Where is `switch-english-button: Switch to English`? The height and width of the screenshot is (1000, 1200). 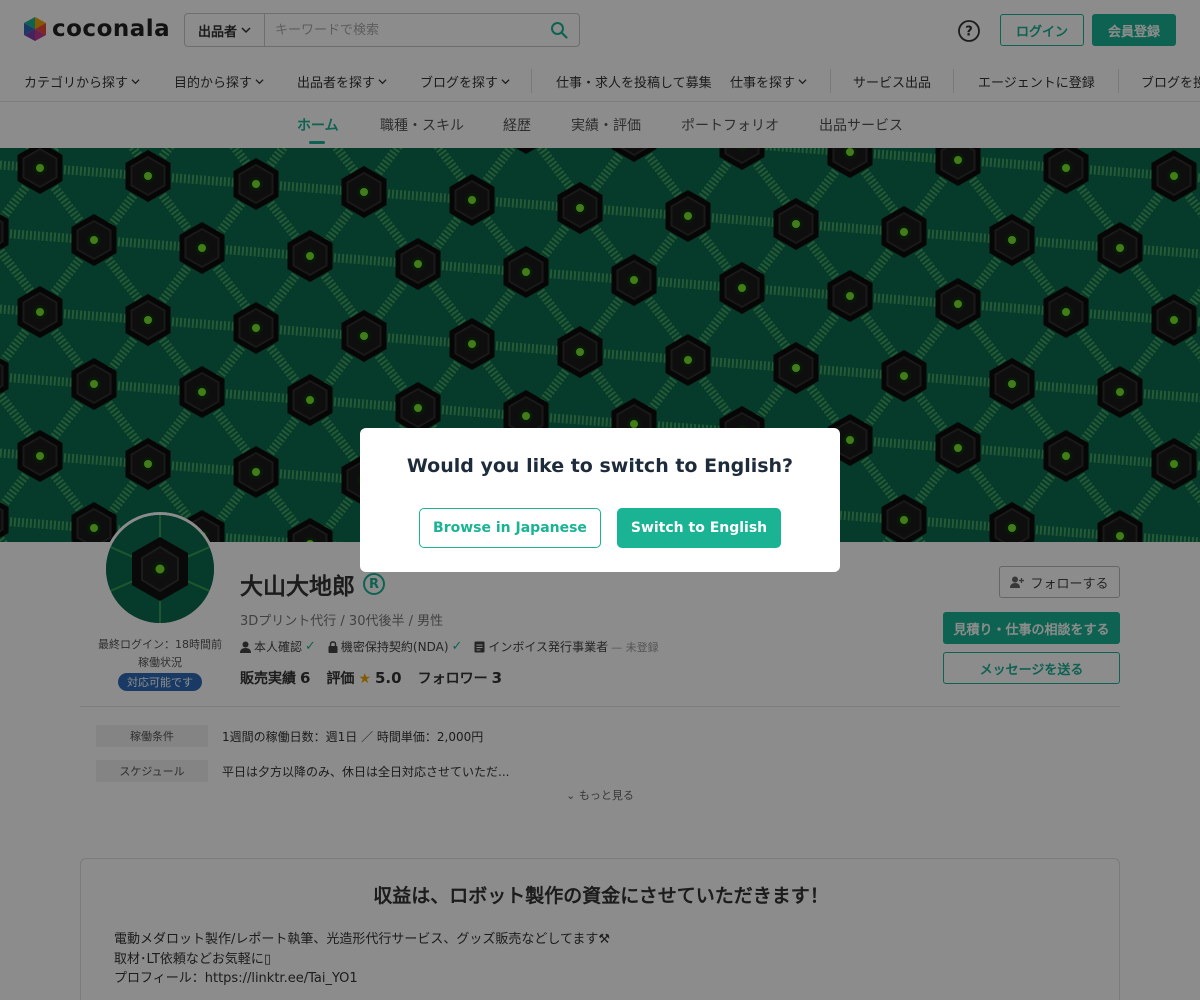 switch-english-button: Switch to English is located at coordinates (699, 528).